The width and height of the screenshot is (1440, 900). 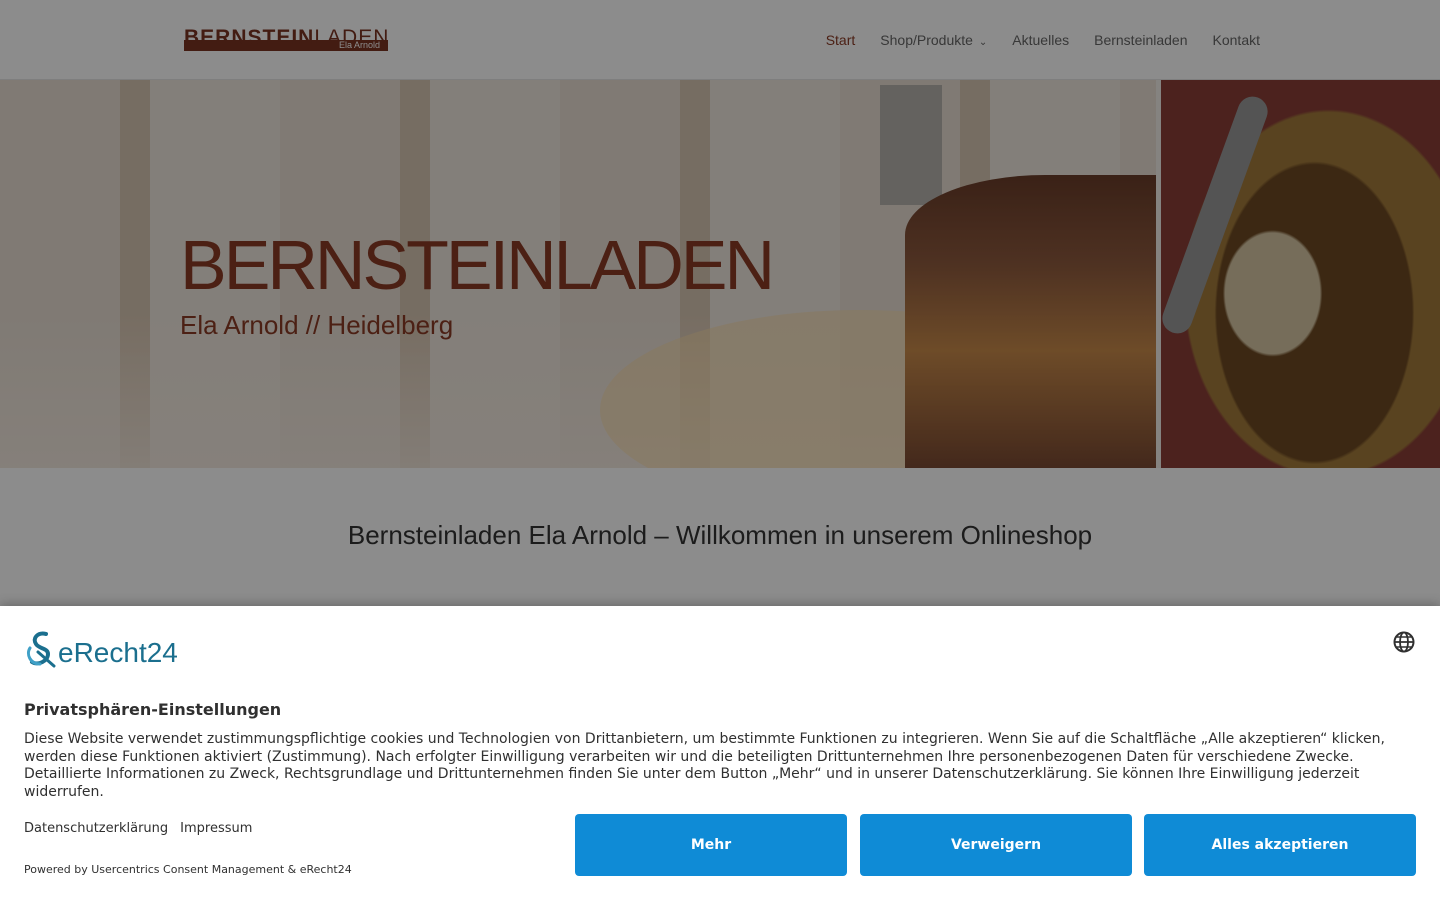 What do you see at coordinates (96, 829) in the screenshot?
I see `privacy-policy-link: Datenschutzerklärung` at bounding box center [96, 829].